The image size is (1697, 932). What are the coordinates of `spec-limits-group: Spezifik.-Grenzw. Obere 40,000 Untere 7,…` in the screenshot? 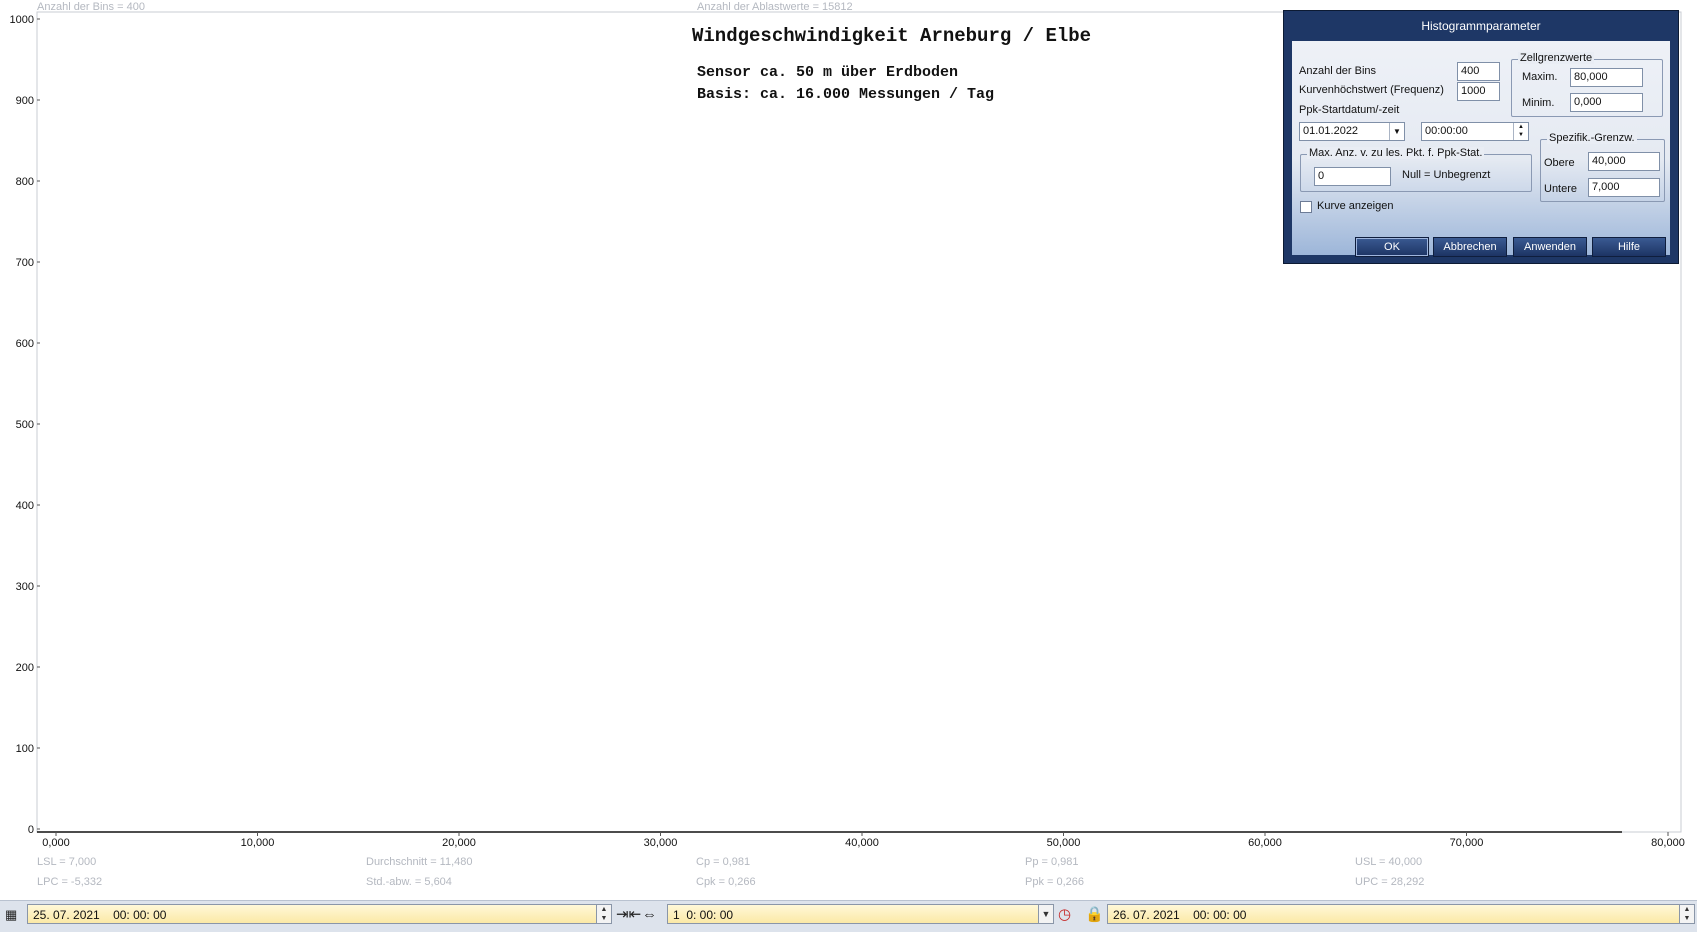 It's located at (1602, 167).